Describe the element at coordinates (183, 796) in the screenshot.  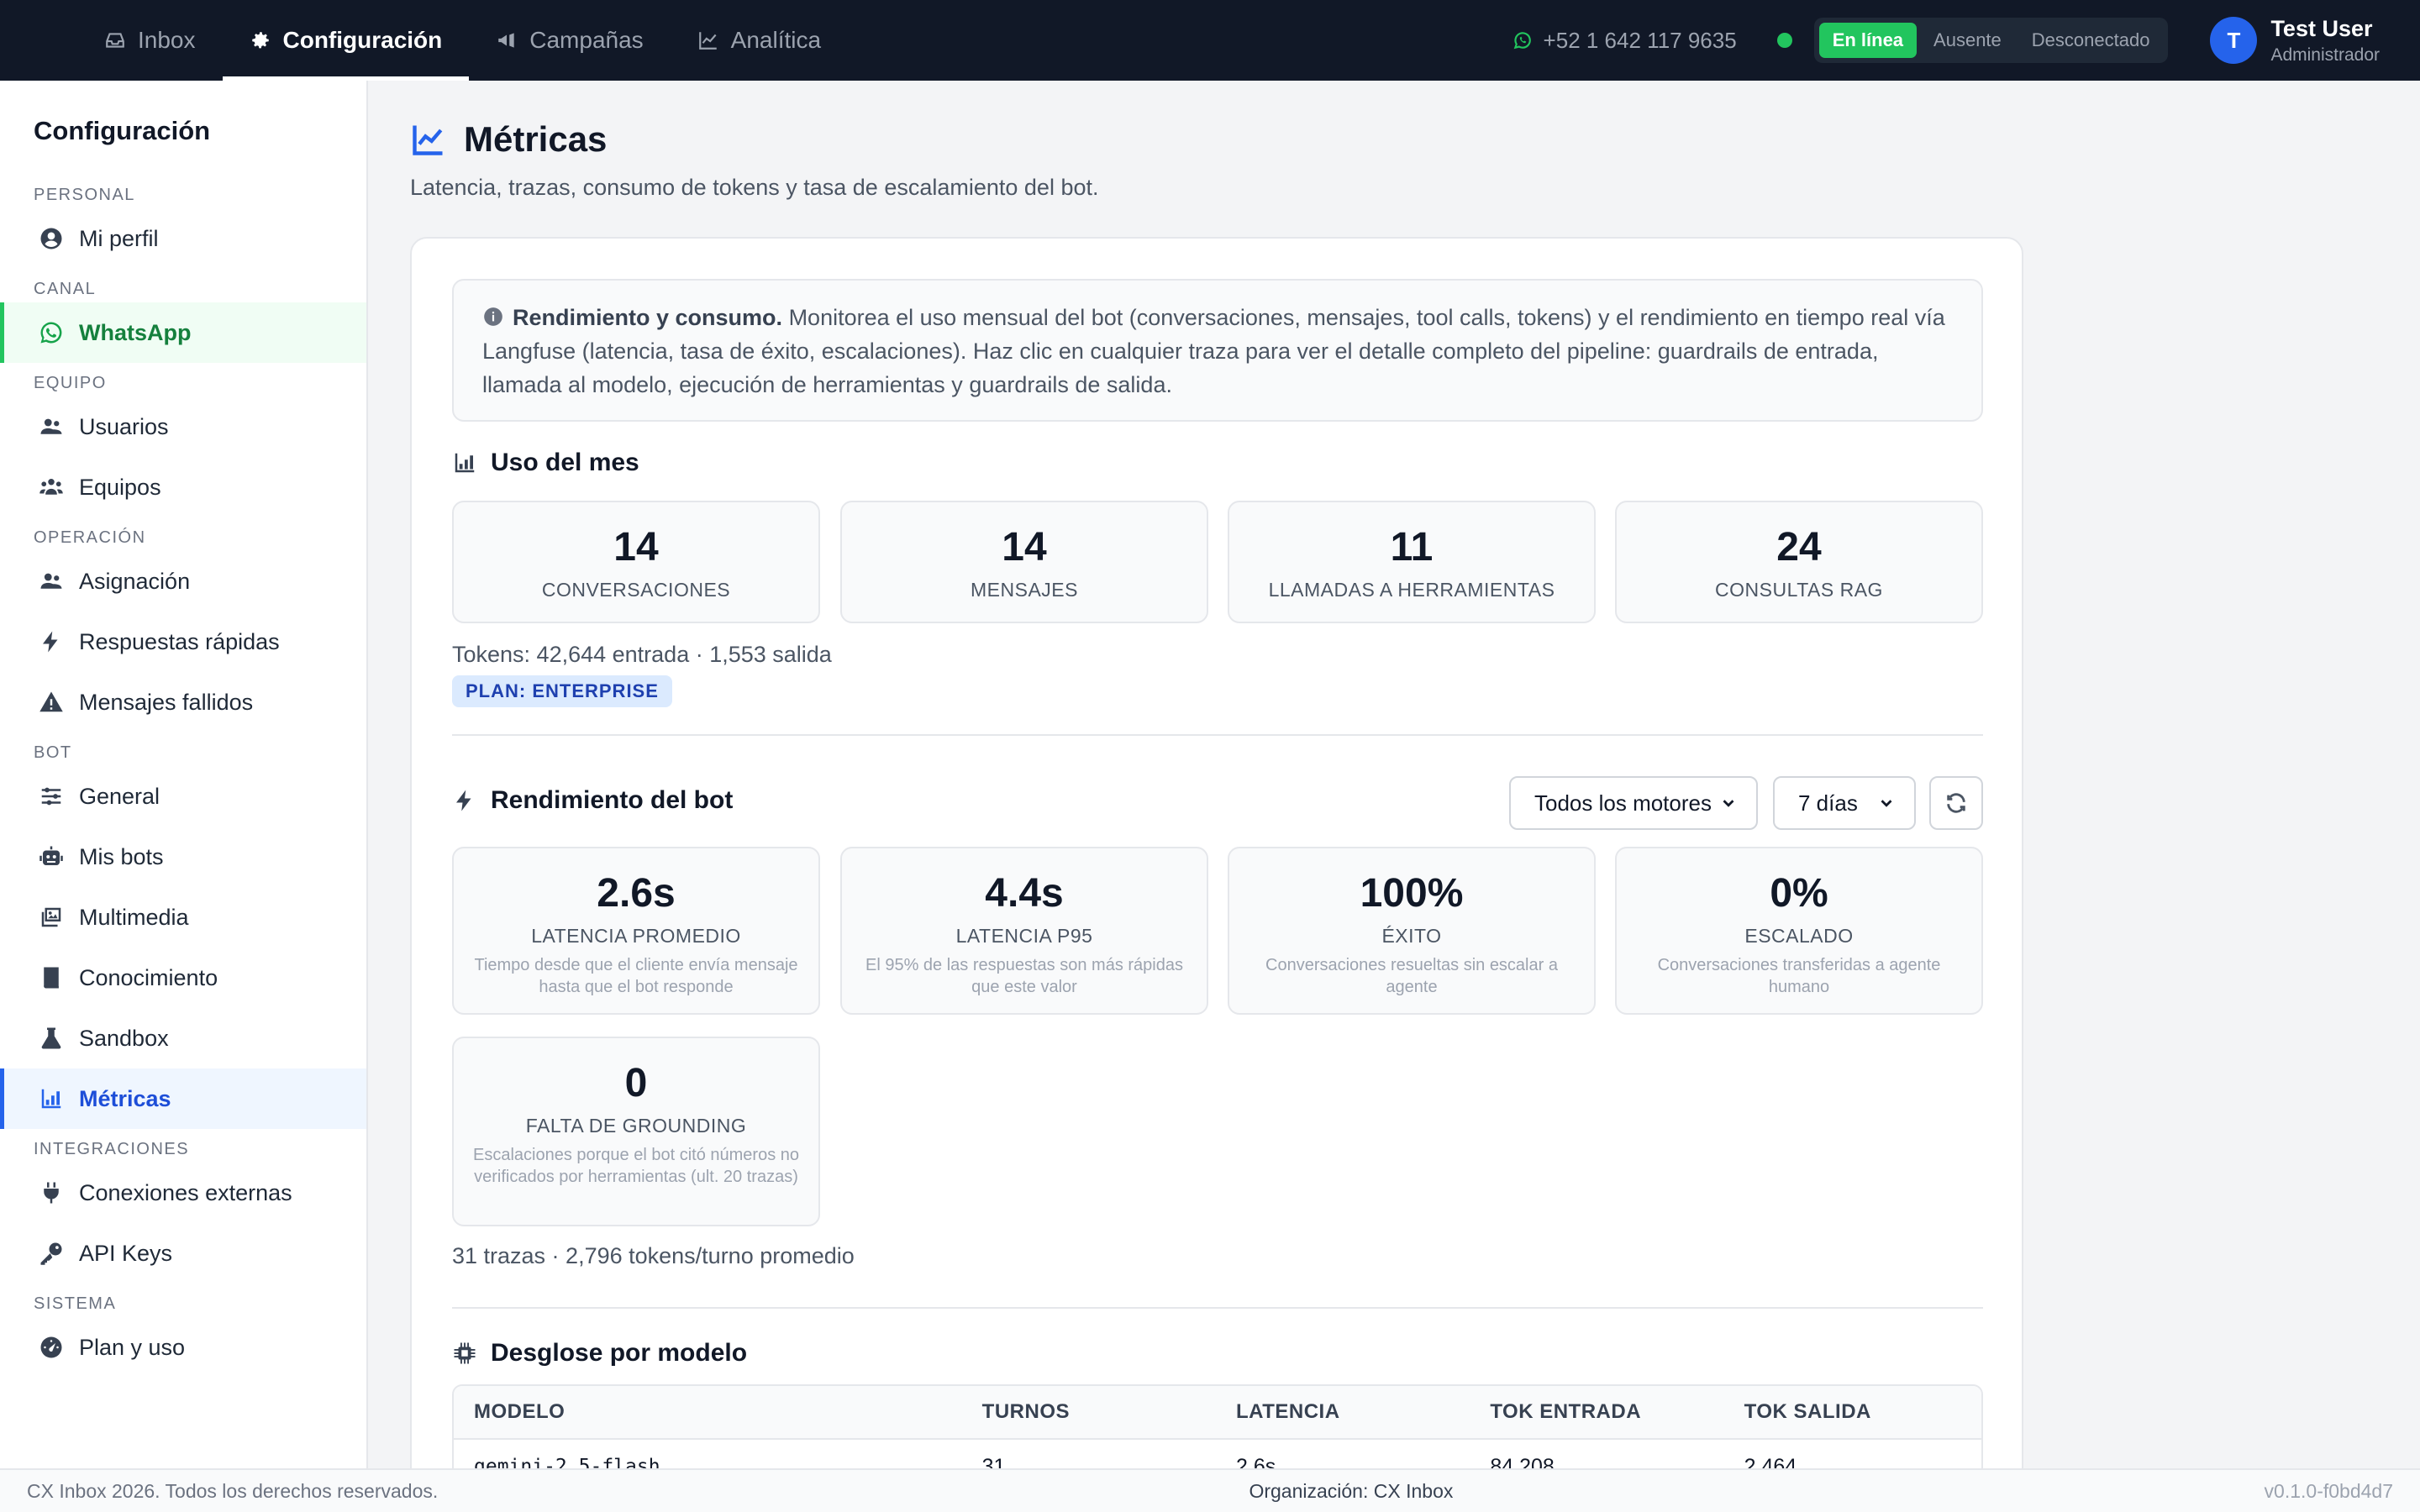
I see `sidebar-item-general: General` at that location.